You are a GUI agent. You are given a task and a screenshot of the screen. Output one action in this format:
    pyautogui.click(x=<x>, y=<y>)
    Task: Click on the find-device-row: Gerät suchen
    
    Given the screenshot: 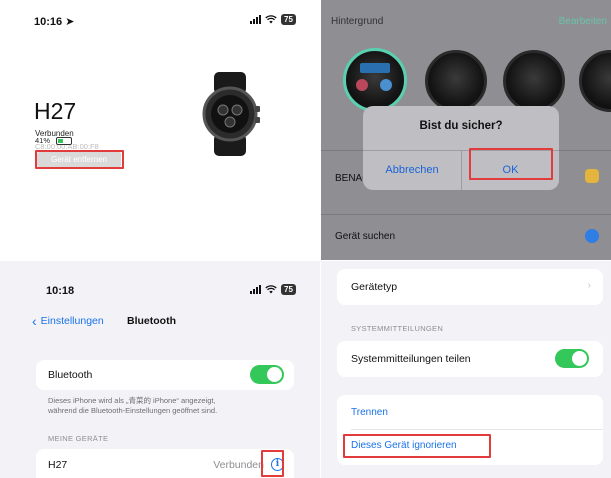 What is the action you would take?
    pyautogui.click(x=466, y=236)
    